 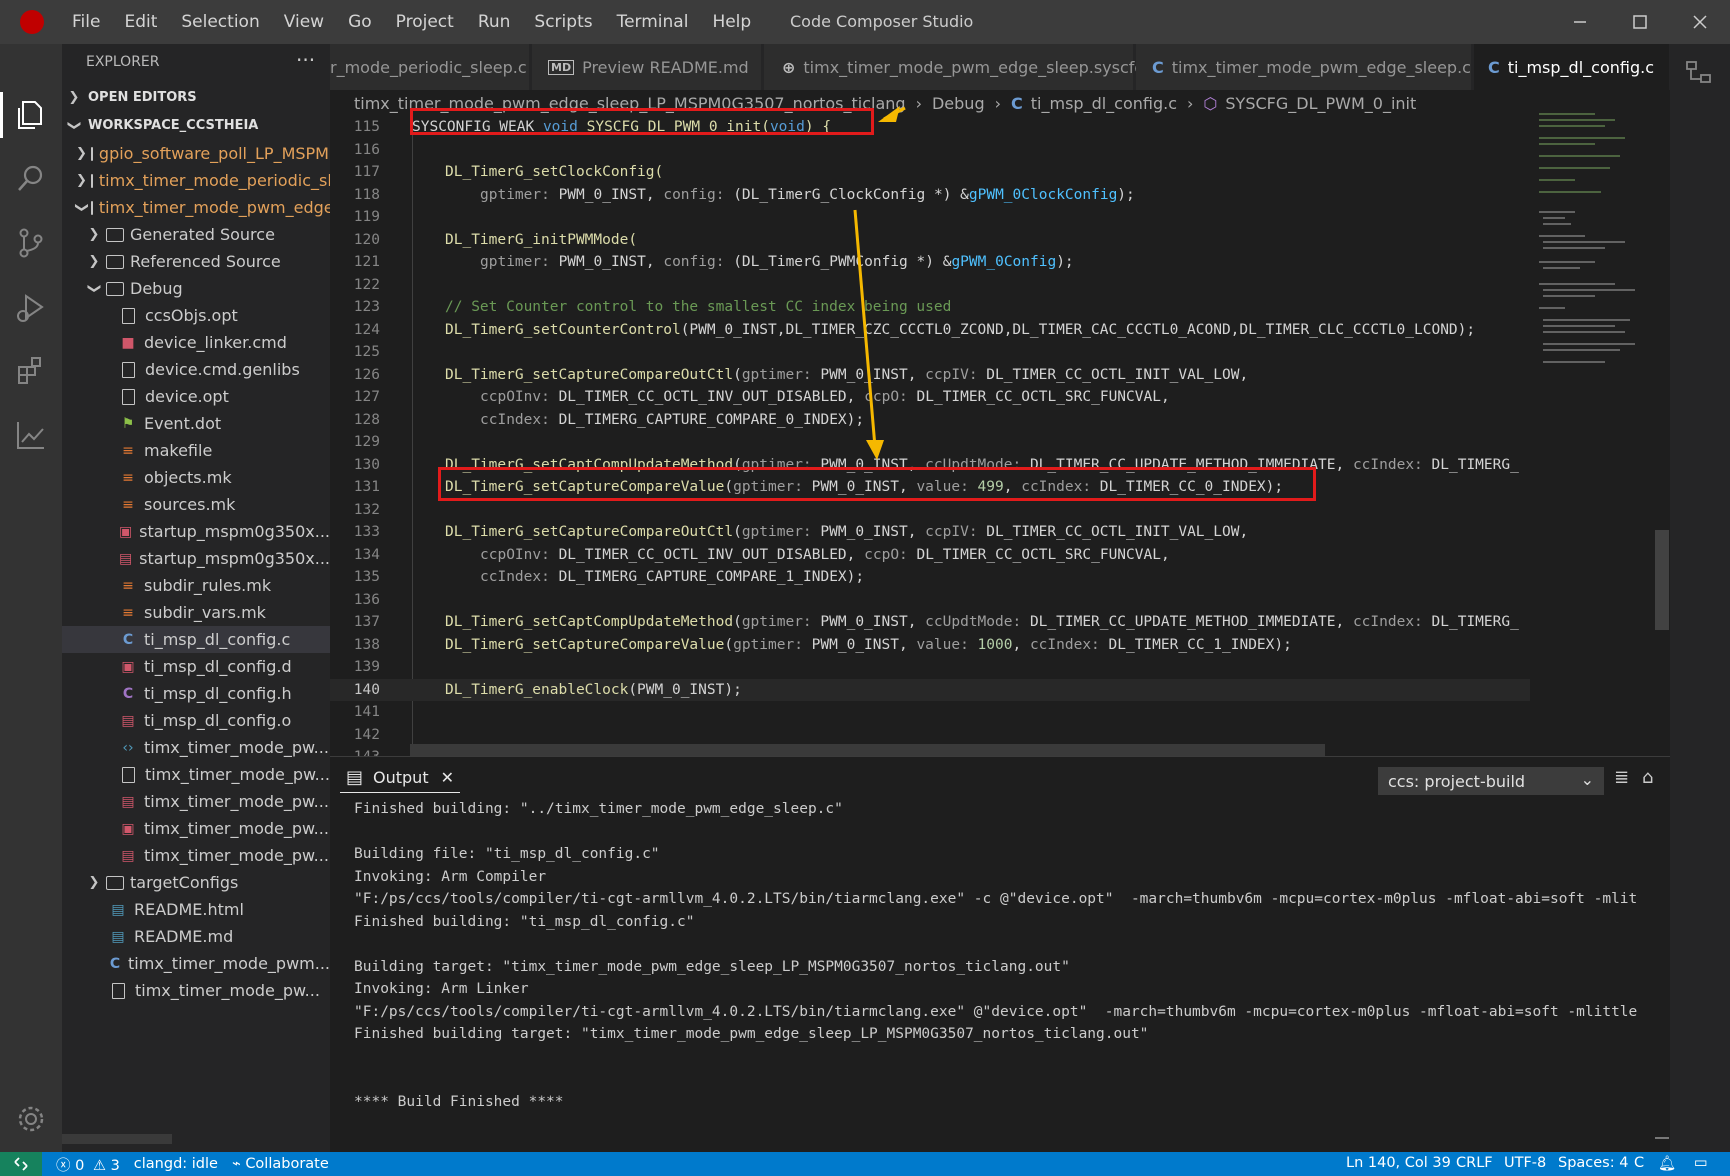 I want to click on more-actions-icon: ···, so click(x=305, y=60).